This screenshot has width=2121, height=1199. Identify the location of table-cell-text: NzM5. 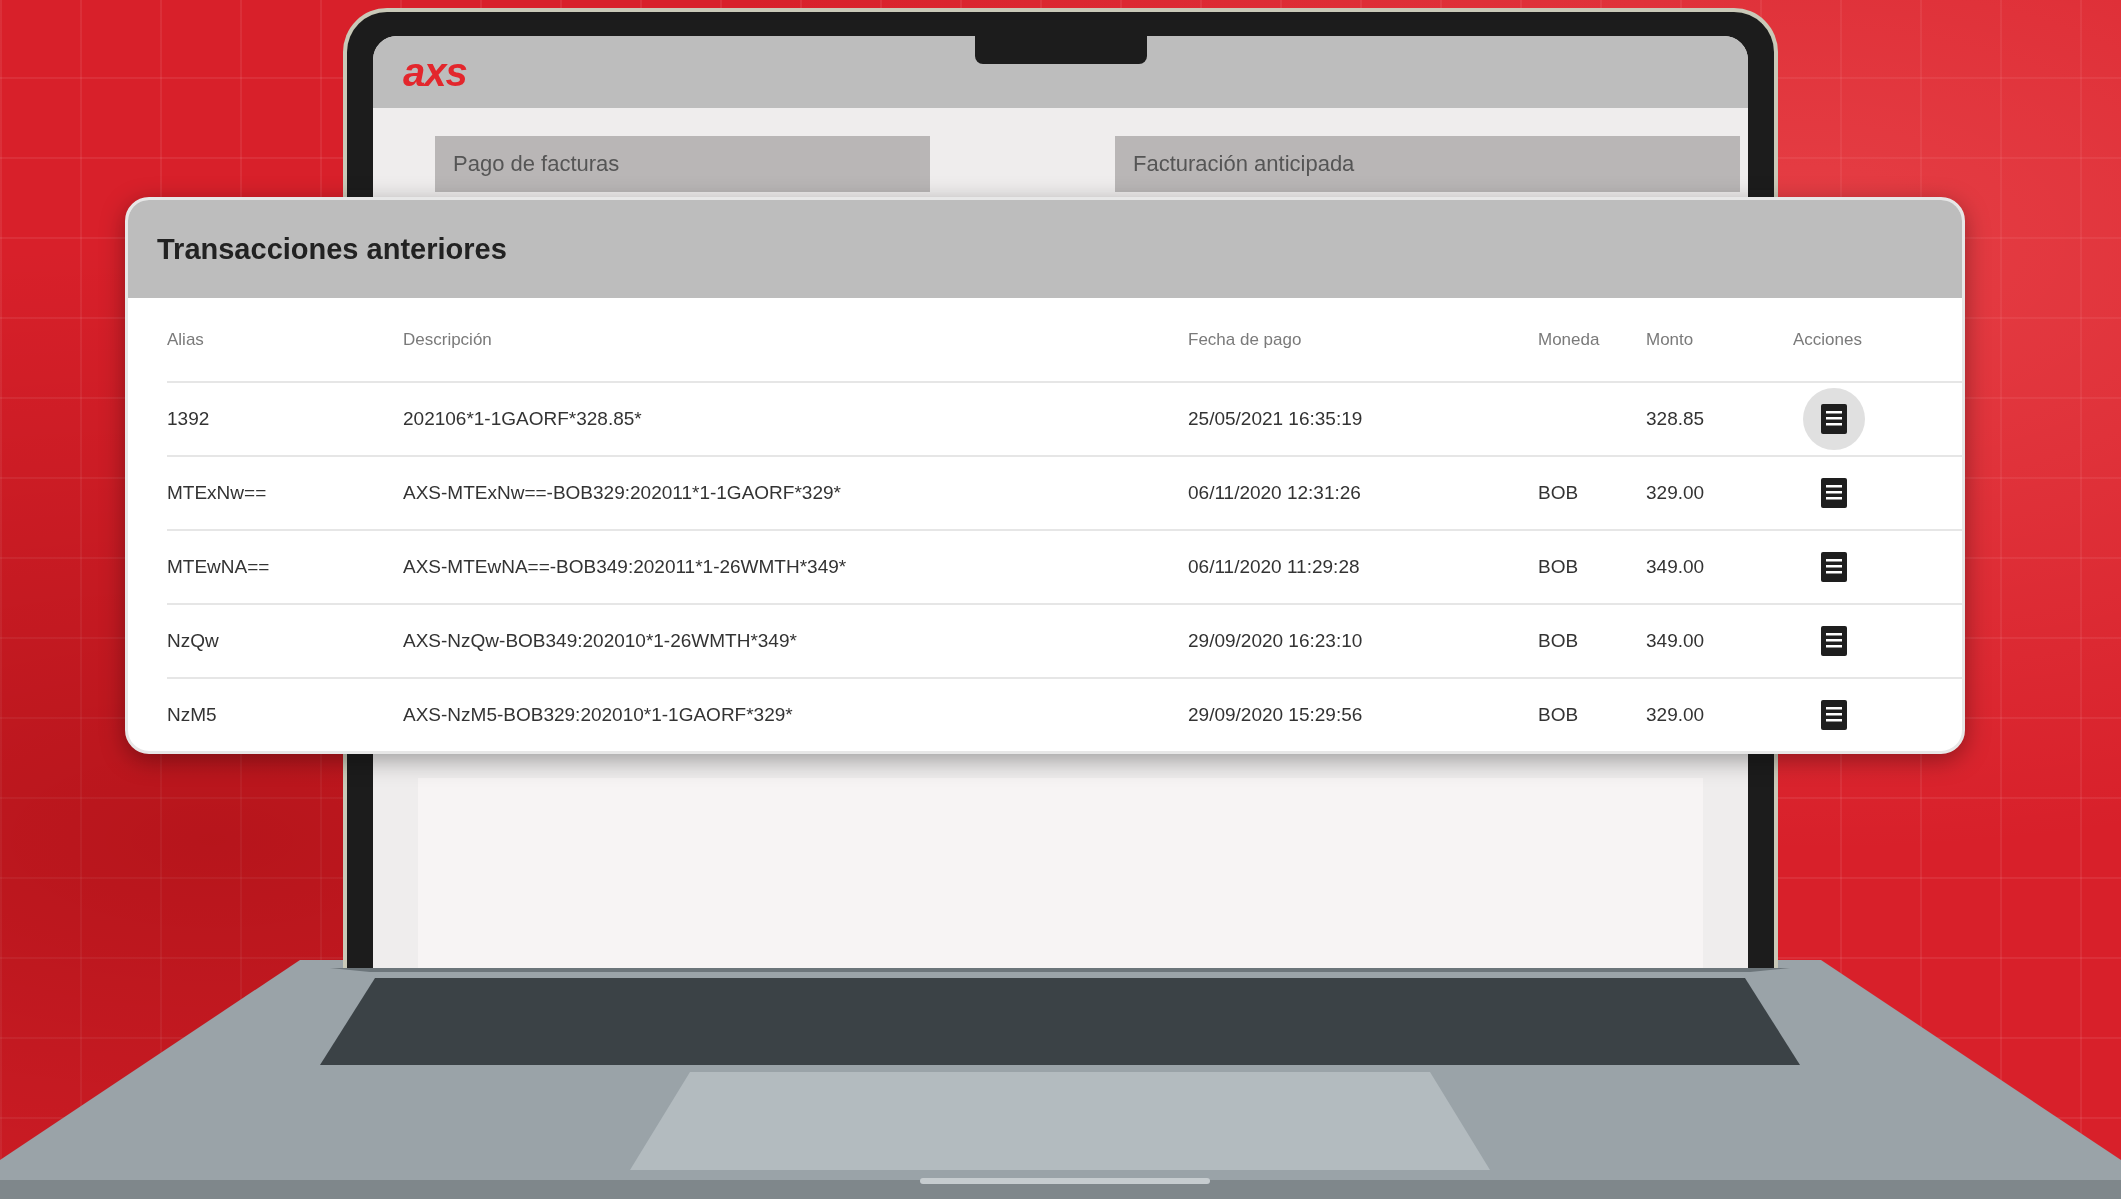
(192, 715).